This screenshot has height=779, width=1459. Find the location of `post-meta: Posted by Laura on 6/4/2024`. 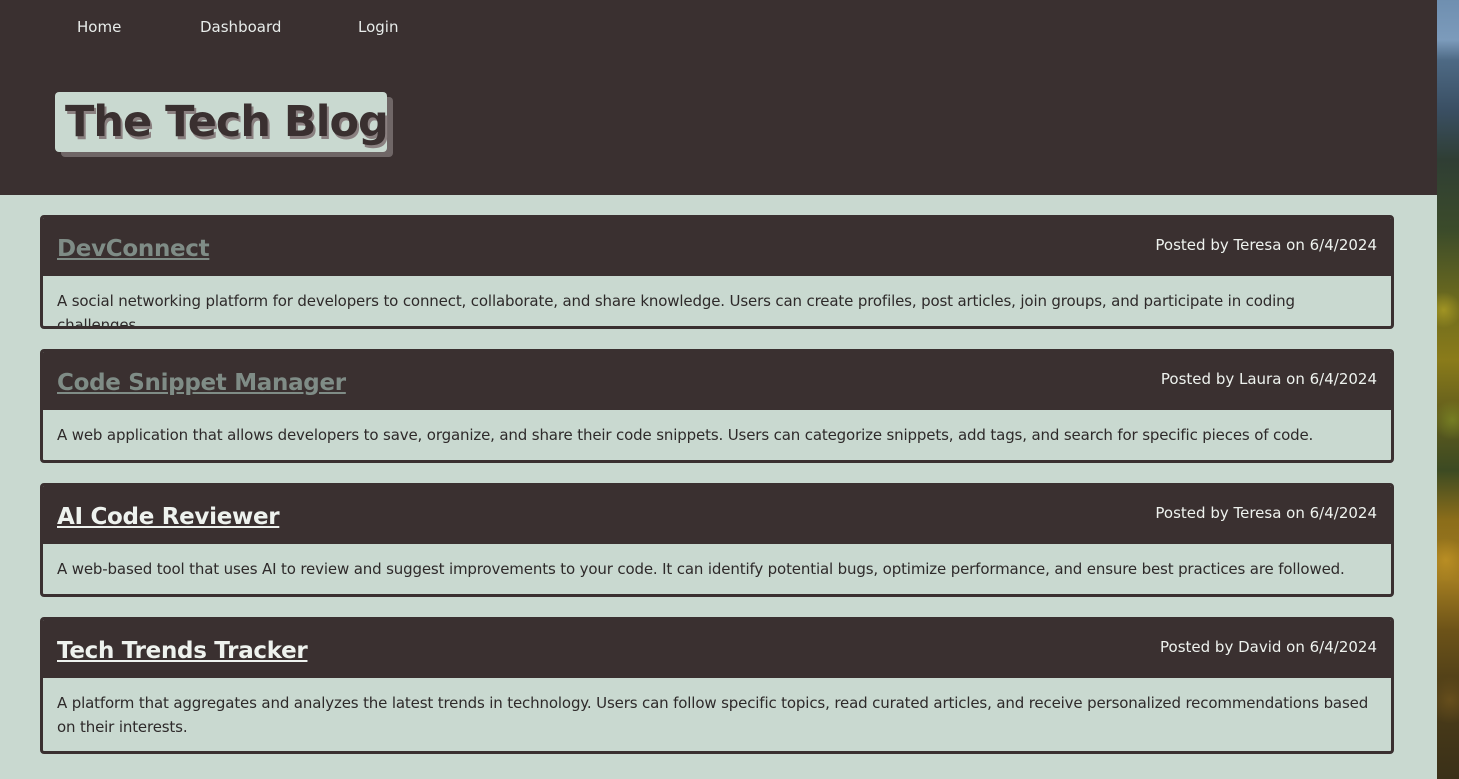

post-meta: Posted by Laura on 6/4/2024 is located at coordinates (1268, 379).